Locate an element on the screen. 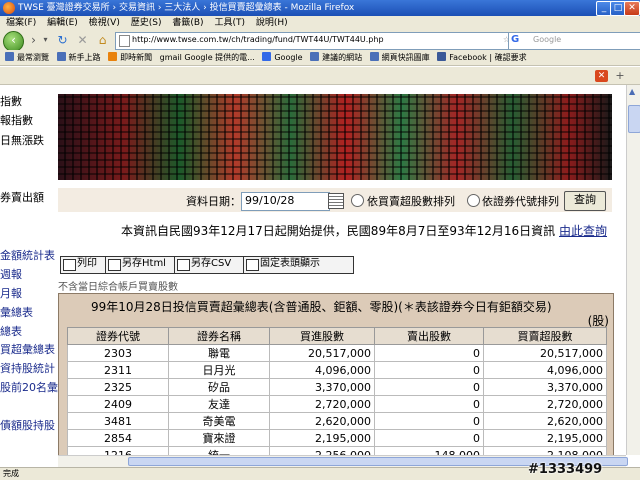 This screenshot has width=640, height=480. sidebar-item: 資持股統計 is located at coordinates (27, 368).